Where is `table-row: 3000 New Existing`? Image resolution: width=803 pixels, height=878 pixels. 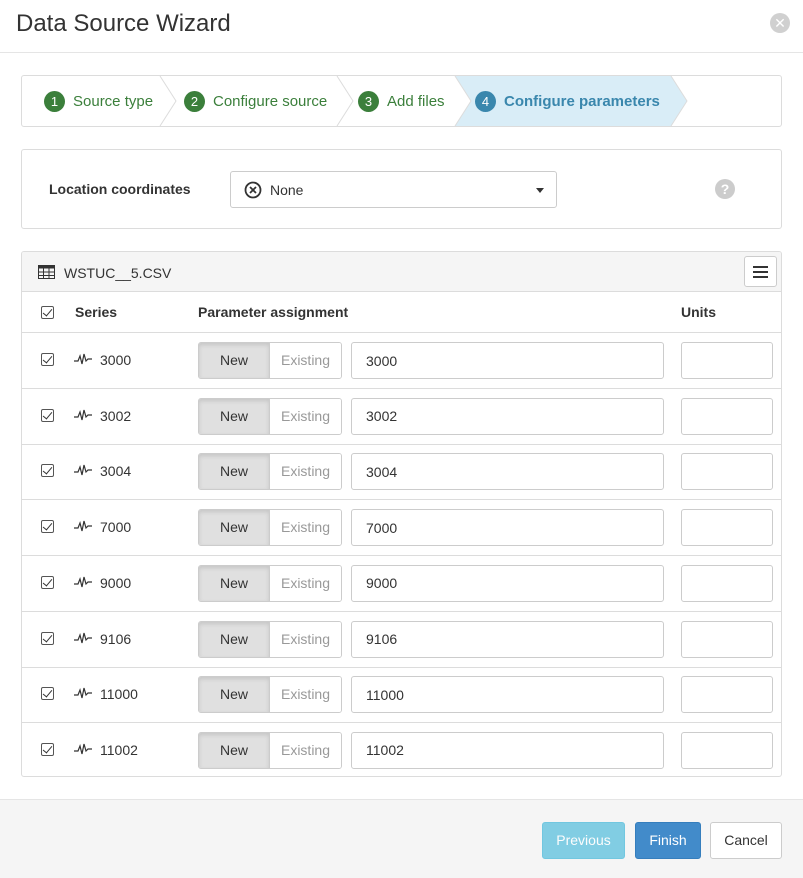
table-row: 3000 New Existing is located at coordinates (401, 361).